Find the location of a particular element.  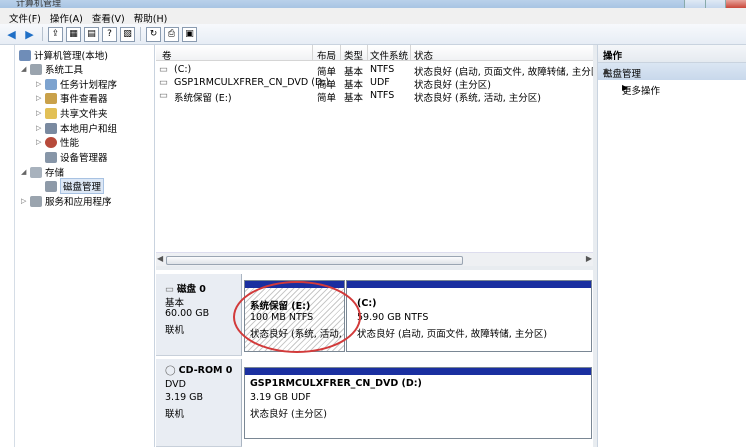

list-header: 卷 布局 类型 文件系统 状态 is located at coordinates (374, 53).